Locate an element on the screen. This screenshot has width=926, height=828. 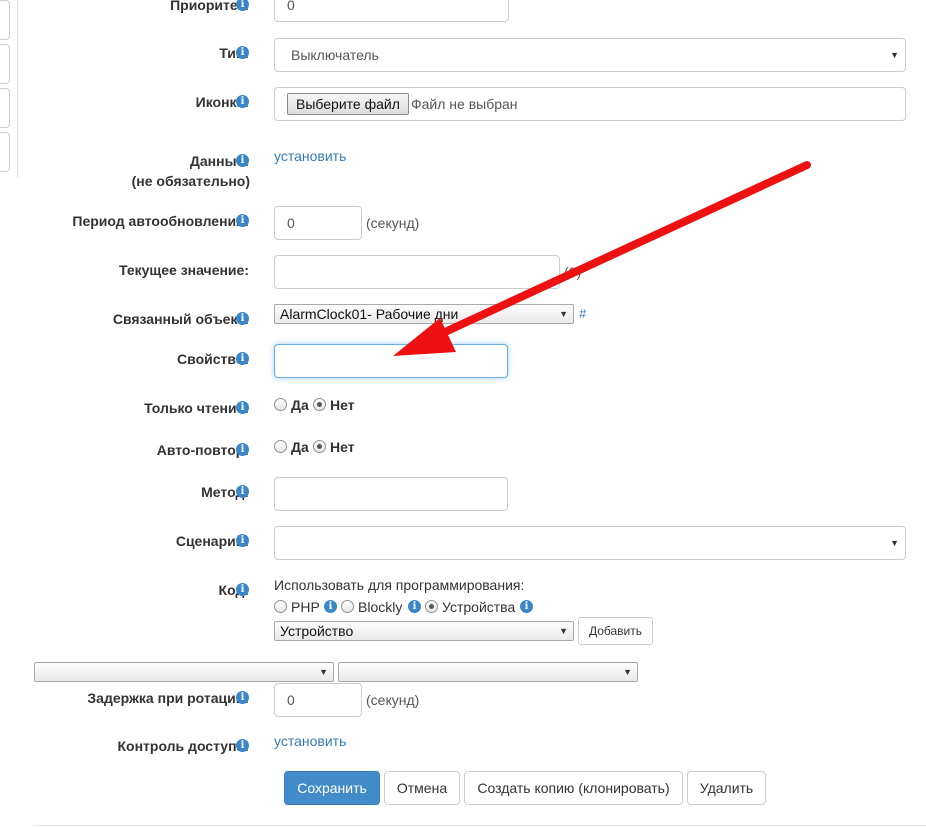
annotation-arrow is located at coordinates (602, 258).